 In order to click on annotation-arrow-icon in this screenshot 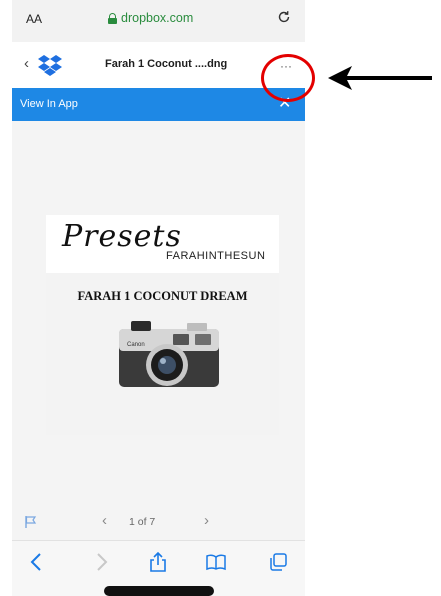, I will do `click(380, 78)`.